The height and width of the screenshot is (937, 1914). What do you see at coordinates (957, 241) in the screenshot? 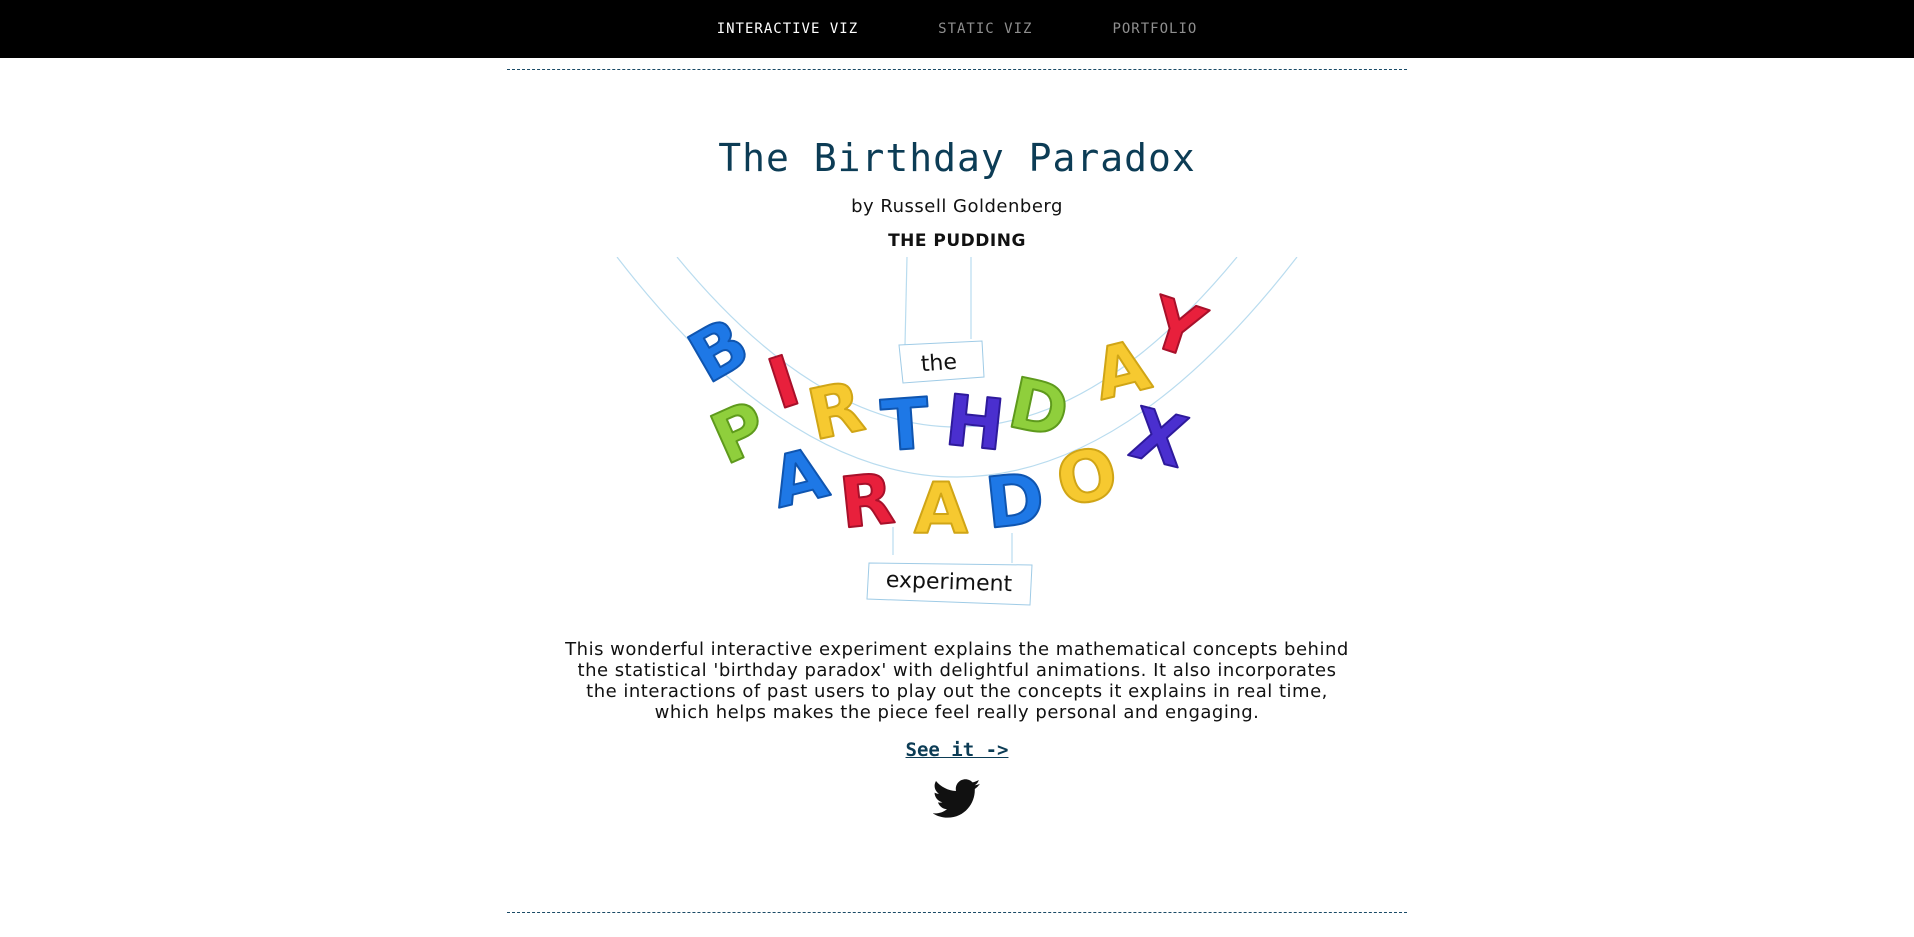
I see `publisher-name: THE PUDDING` at bounding box center [957, 241].